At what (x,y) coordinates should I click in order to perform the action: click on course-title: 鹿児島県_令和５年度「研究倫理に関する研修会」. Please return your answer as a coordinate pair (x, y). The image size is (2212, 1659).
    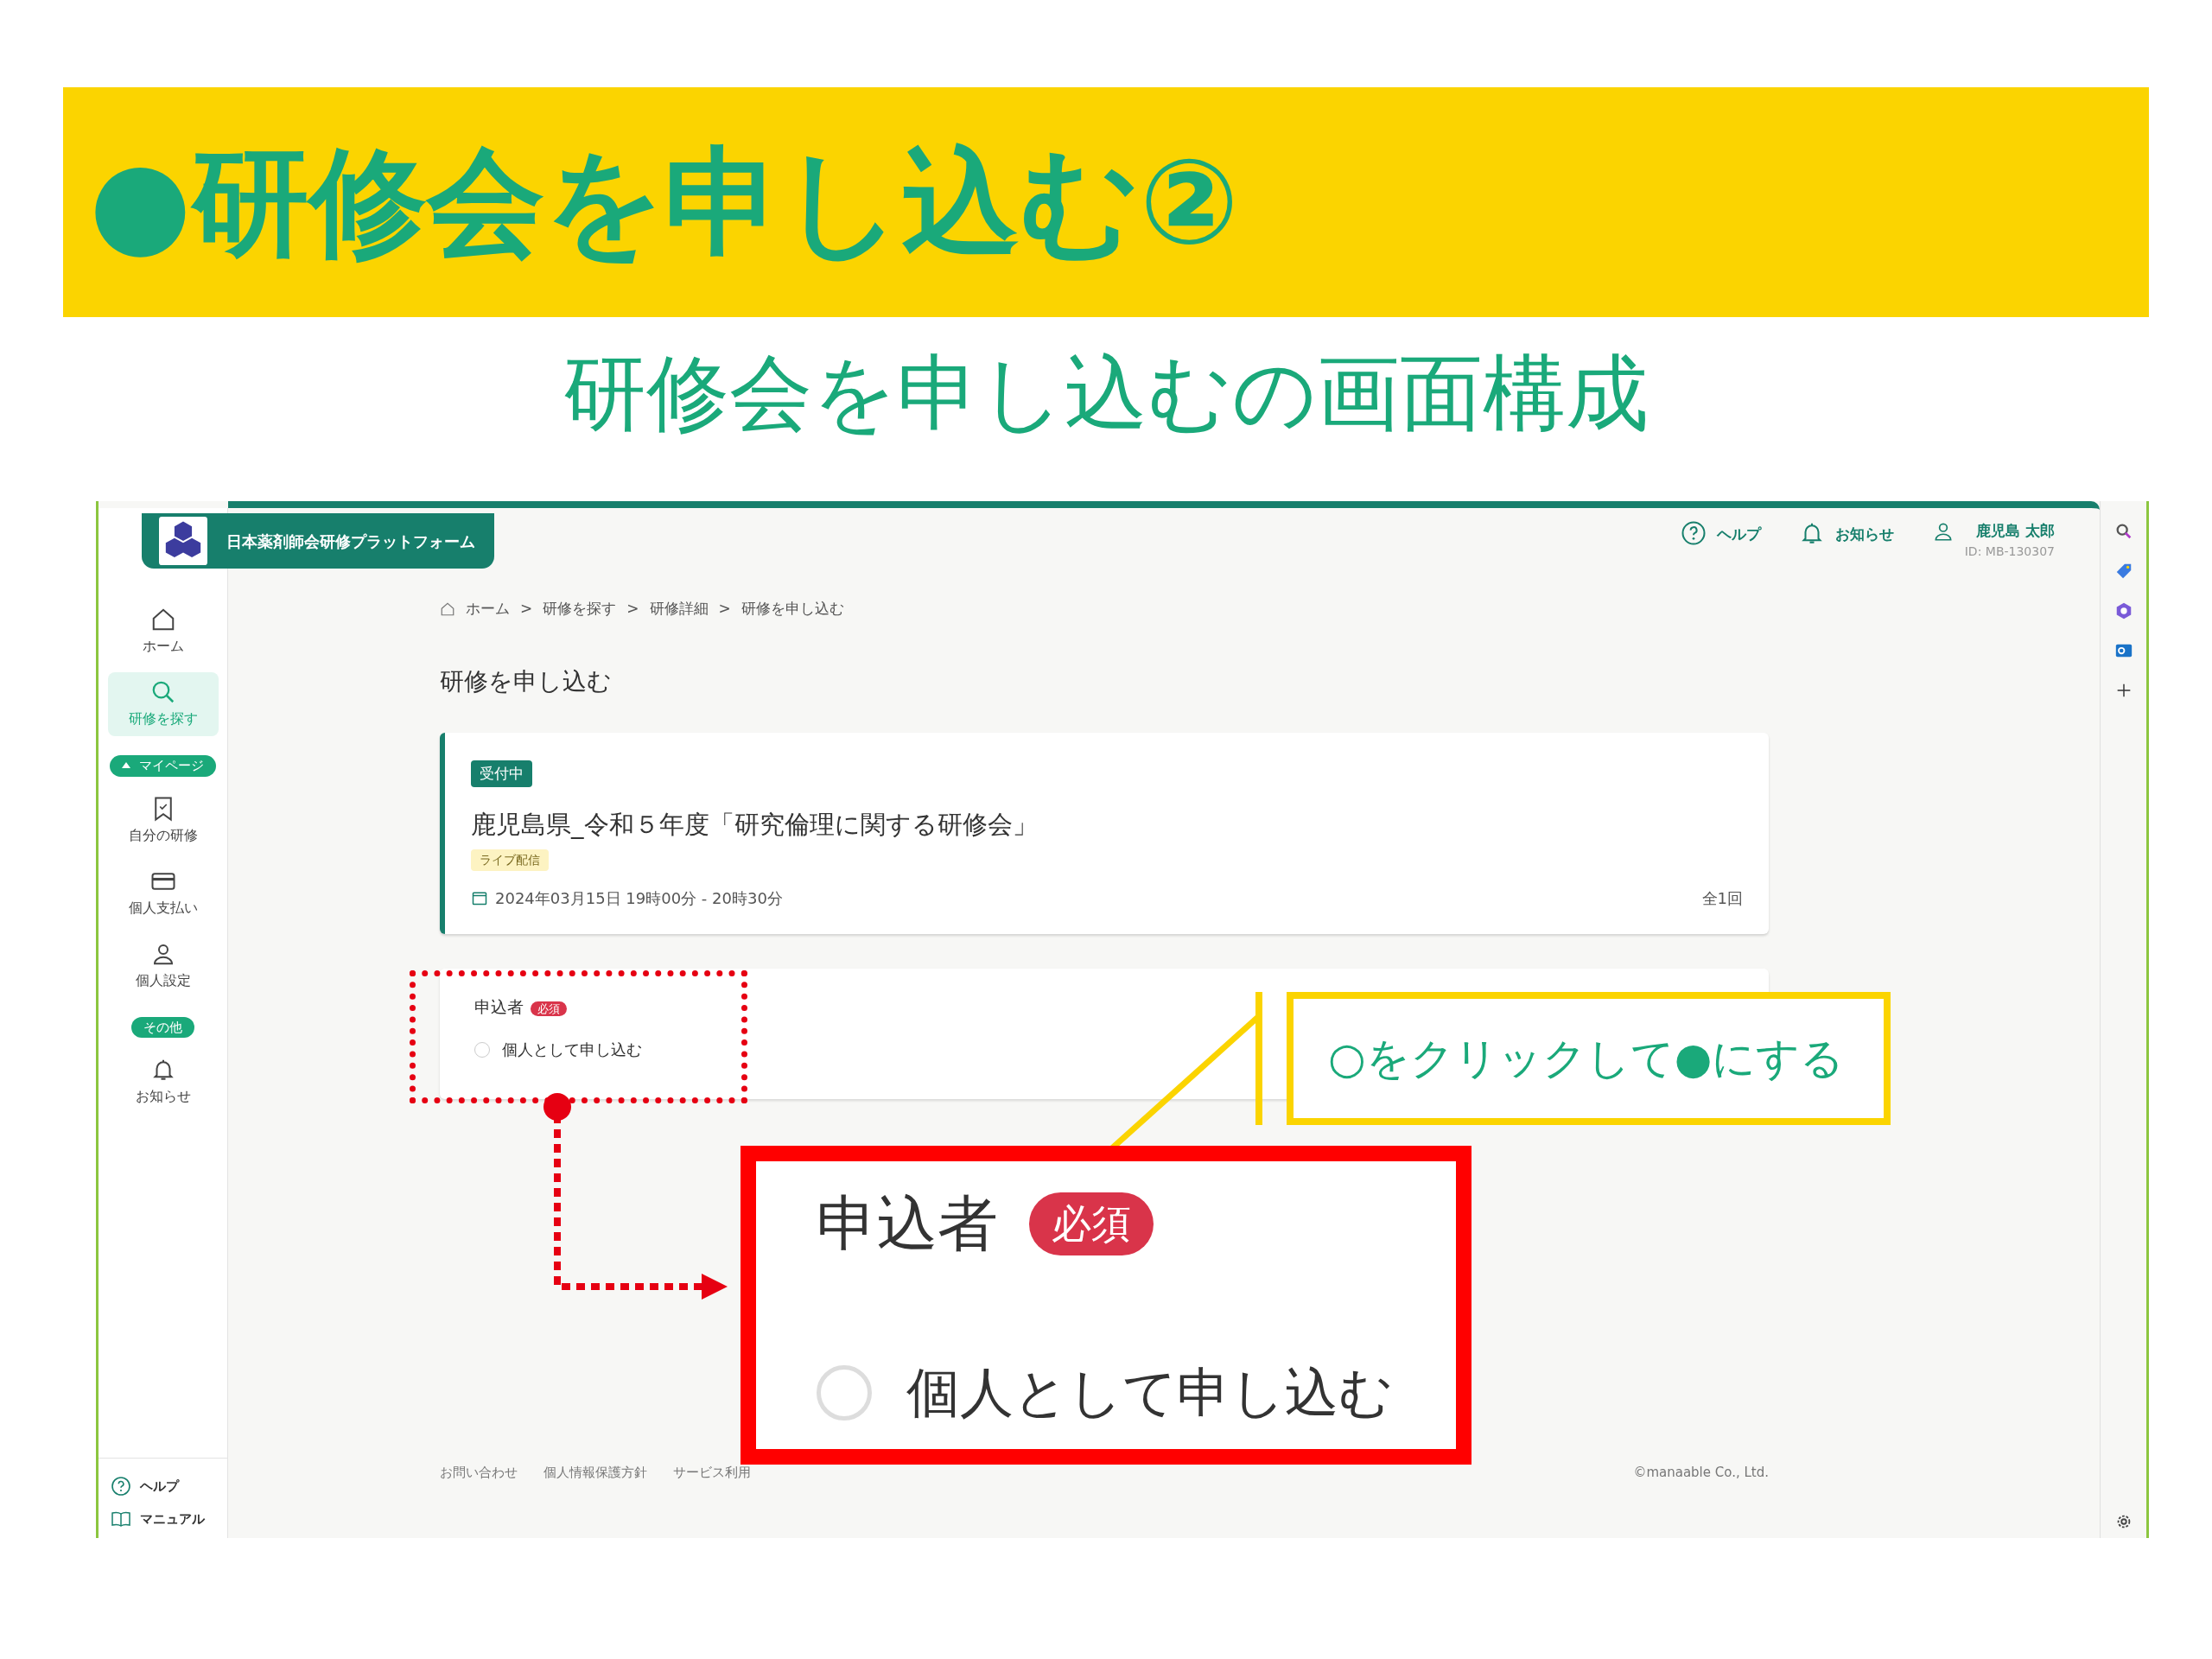
    Looking at the image, I should click on (755, 825).